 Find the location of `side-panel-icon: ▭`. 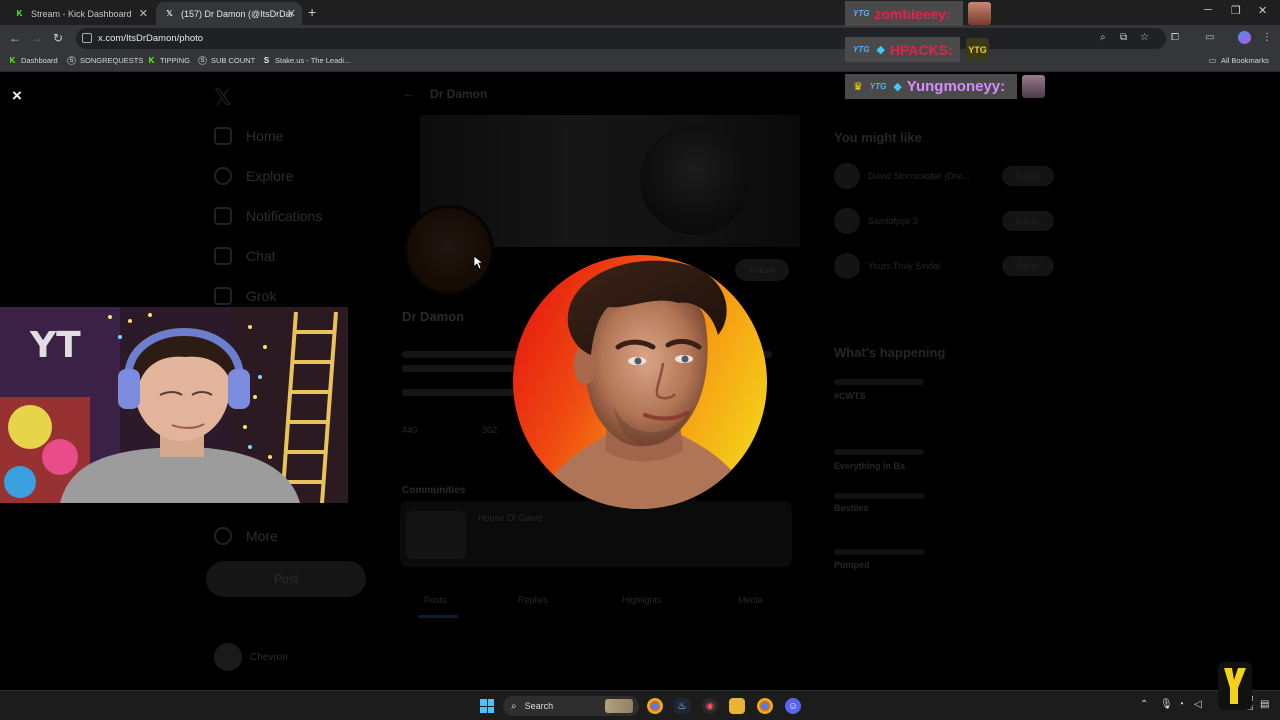

side-panel-icon: ▭ is located at coordinates (1209, 37).